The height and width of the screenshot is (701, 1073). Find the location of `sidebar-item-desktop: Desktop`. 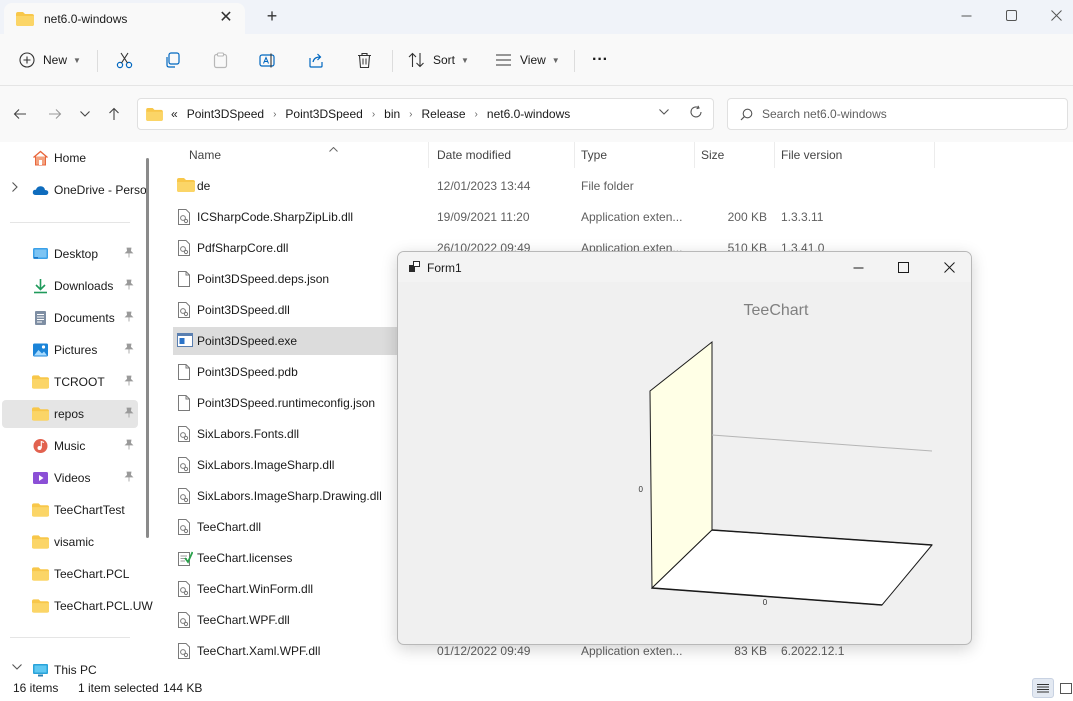

sidebar-item-desktop: Desktop is located at coordinates (70, 254).